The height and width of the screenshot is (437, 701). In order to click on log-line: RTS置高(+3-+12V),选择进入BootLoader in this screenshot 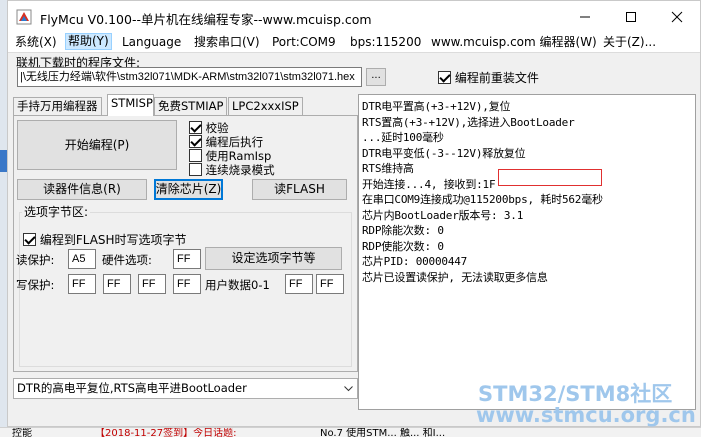, I will do `click(468, 122)`.